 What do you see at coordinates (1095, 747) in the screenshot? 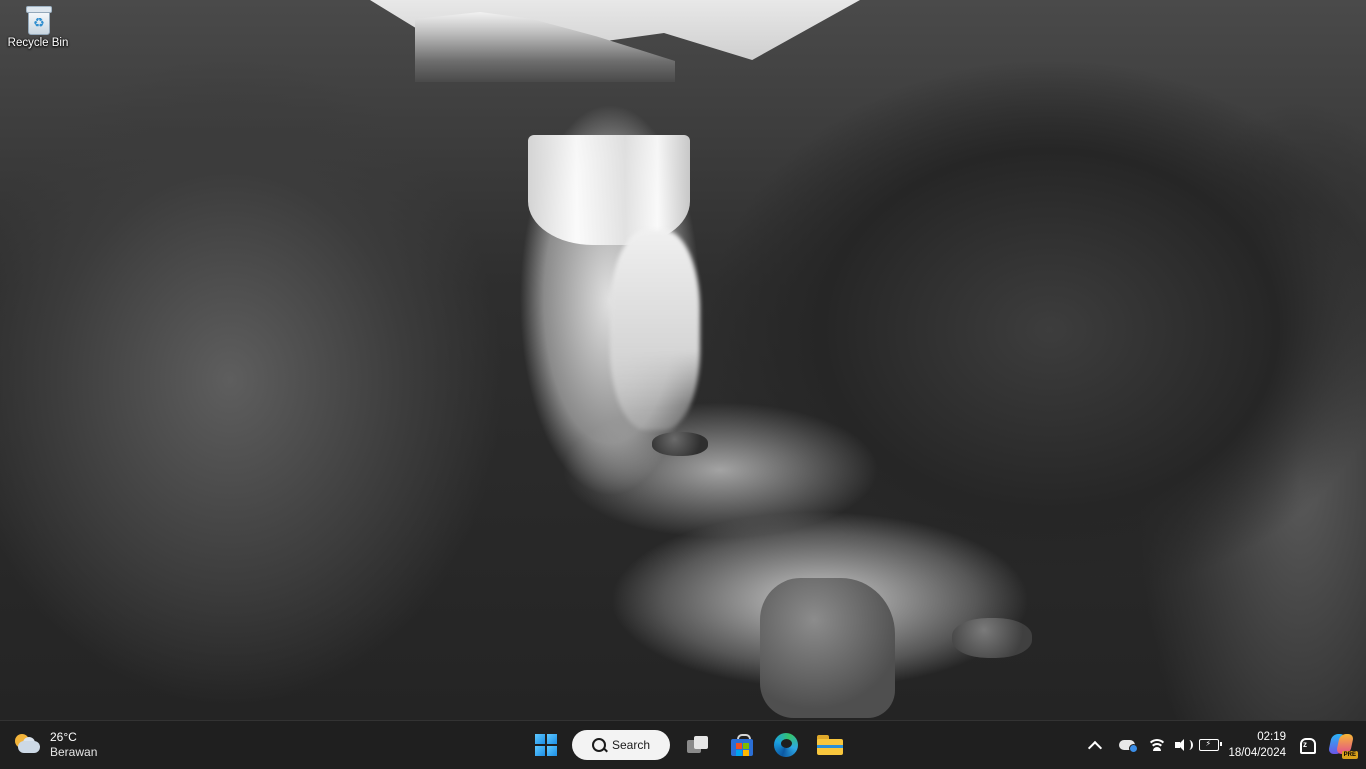
I see `chevron-up-icon` at bounding box center [1095, 747].